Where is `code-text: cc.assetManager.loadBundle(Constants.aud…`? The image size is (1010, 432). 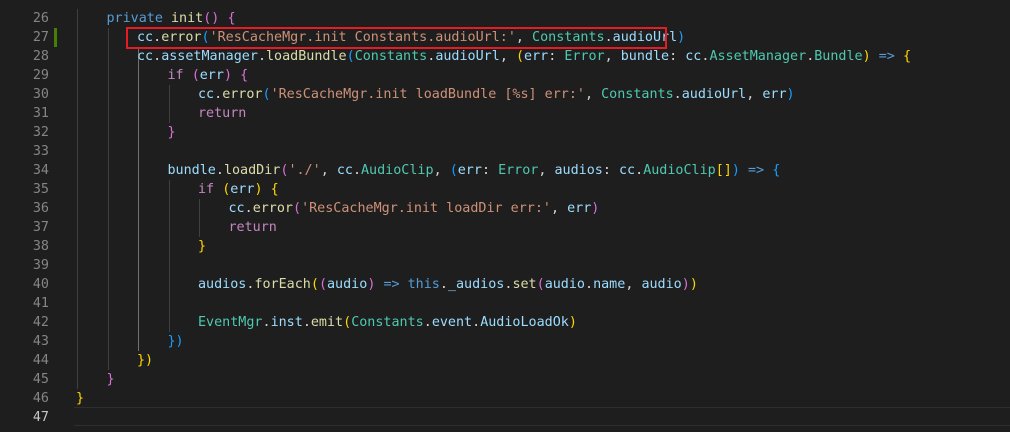
code-text: cc.assetManager.loadBundle(Constants.aud… is located at coordinates (524, 56).